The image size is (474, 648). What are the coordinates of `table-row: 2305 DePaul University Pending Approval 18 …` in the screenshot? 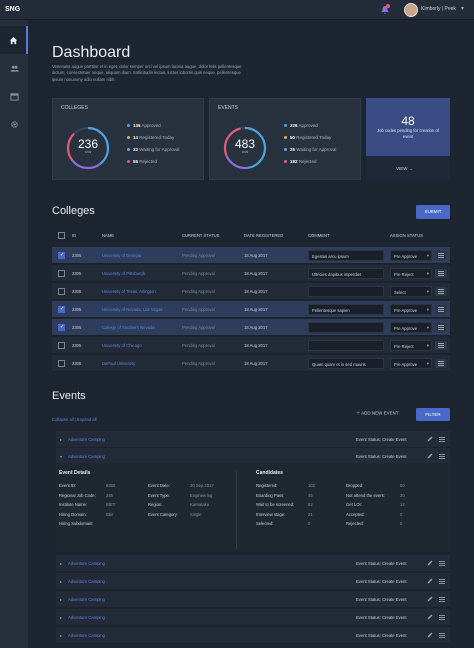 It's located at (251, 363).